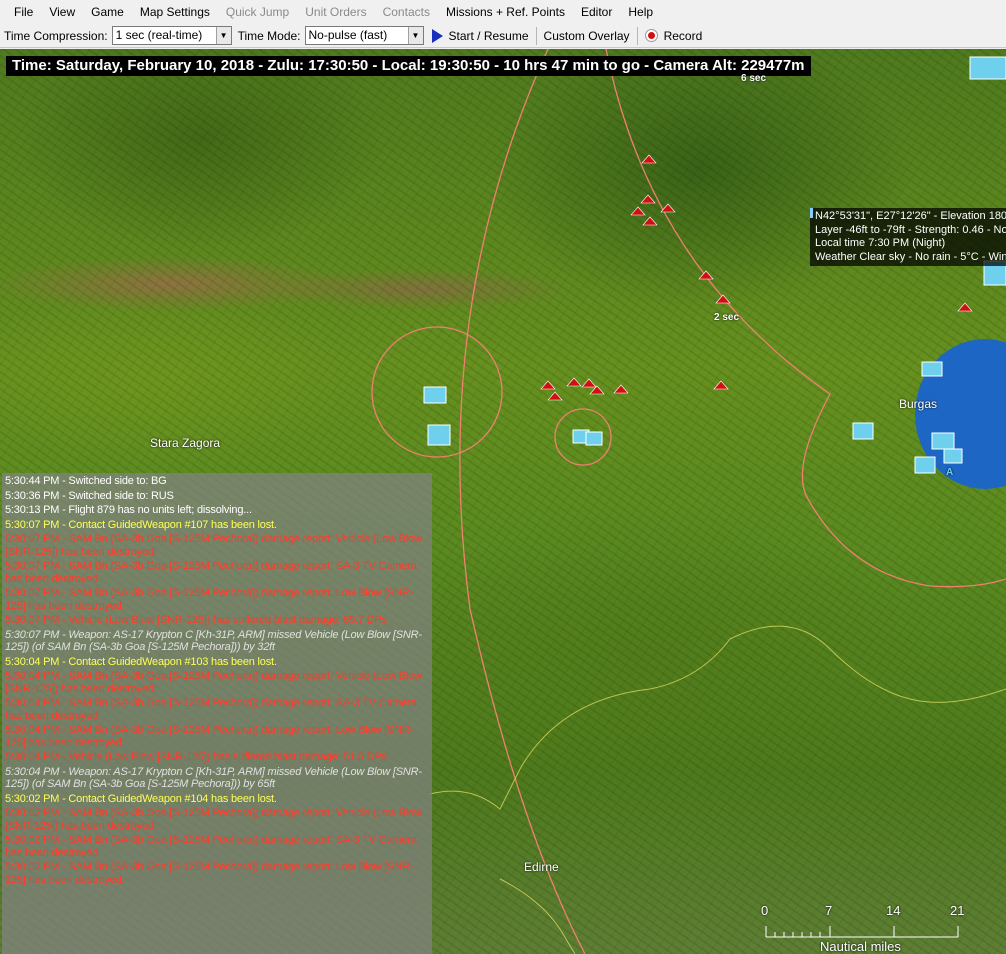 This screenshot has height=954, width=1006. I want to click on airbase-icon, so click(932, 369).